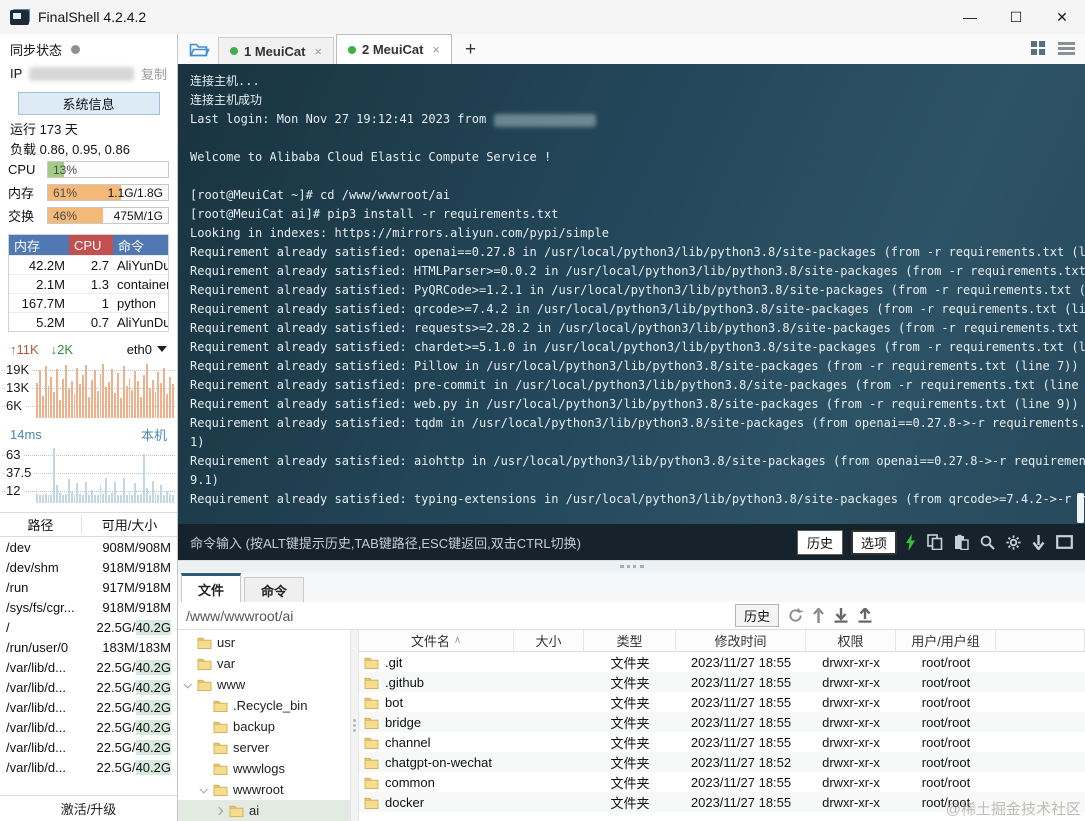 The image size is (1085, 821). Describe the element at coordinates (630, 640) in the screenshot. I see `file-header-2: 类型` at that location.